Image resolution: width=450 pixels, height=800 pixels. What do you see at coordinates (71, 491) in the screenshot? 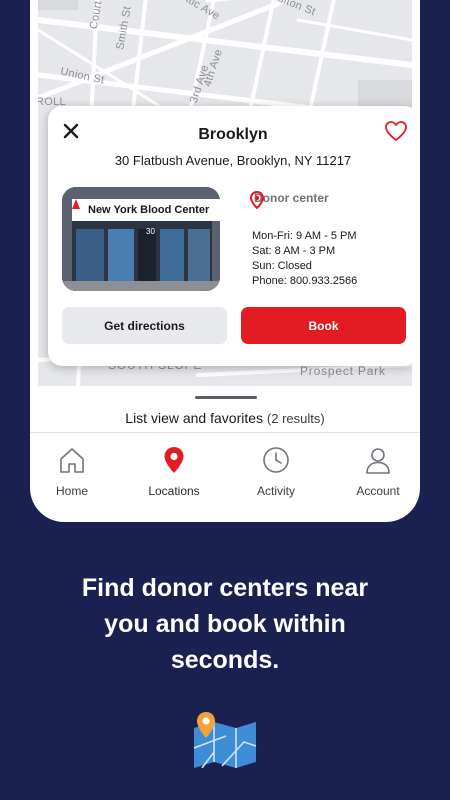
I see `tab-home-label: Home` at bounding box center [71, 491].